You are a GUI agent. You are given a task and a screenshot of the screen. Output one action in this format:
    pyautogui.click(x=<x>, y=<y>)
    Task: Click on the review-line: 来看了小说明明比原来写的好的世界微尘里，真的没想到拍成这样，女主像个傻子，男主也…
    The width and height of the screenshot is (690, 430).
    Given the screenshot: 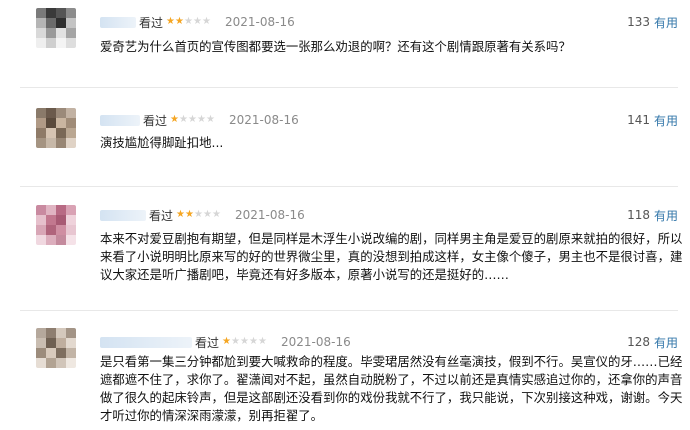 What is the action you would take?
    pyautogui.click(x=391, y=256)
    